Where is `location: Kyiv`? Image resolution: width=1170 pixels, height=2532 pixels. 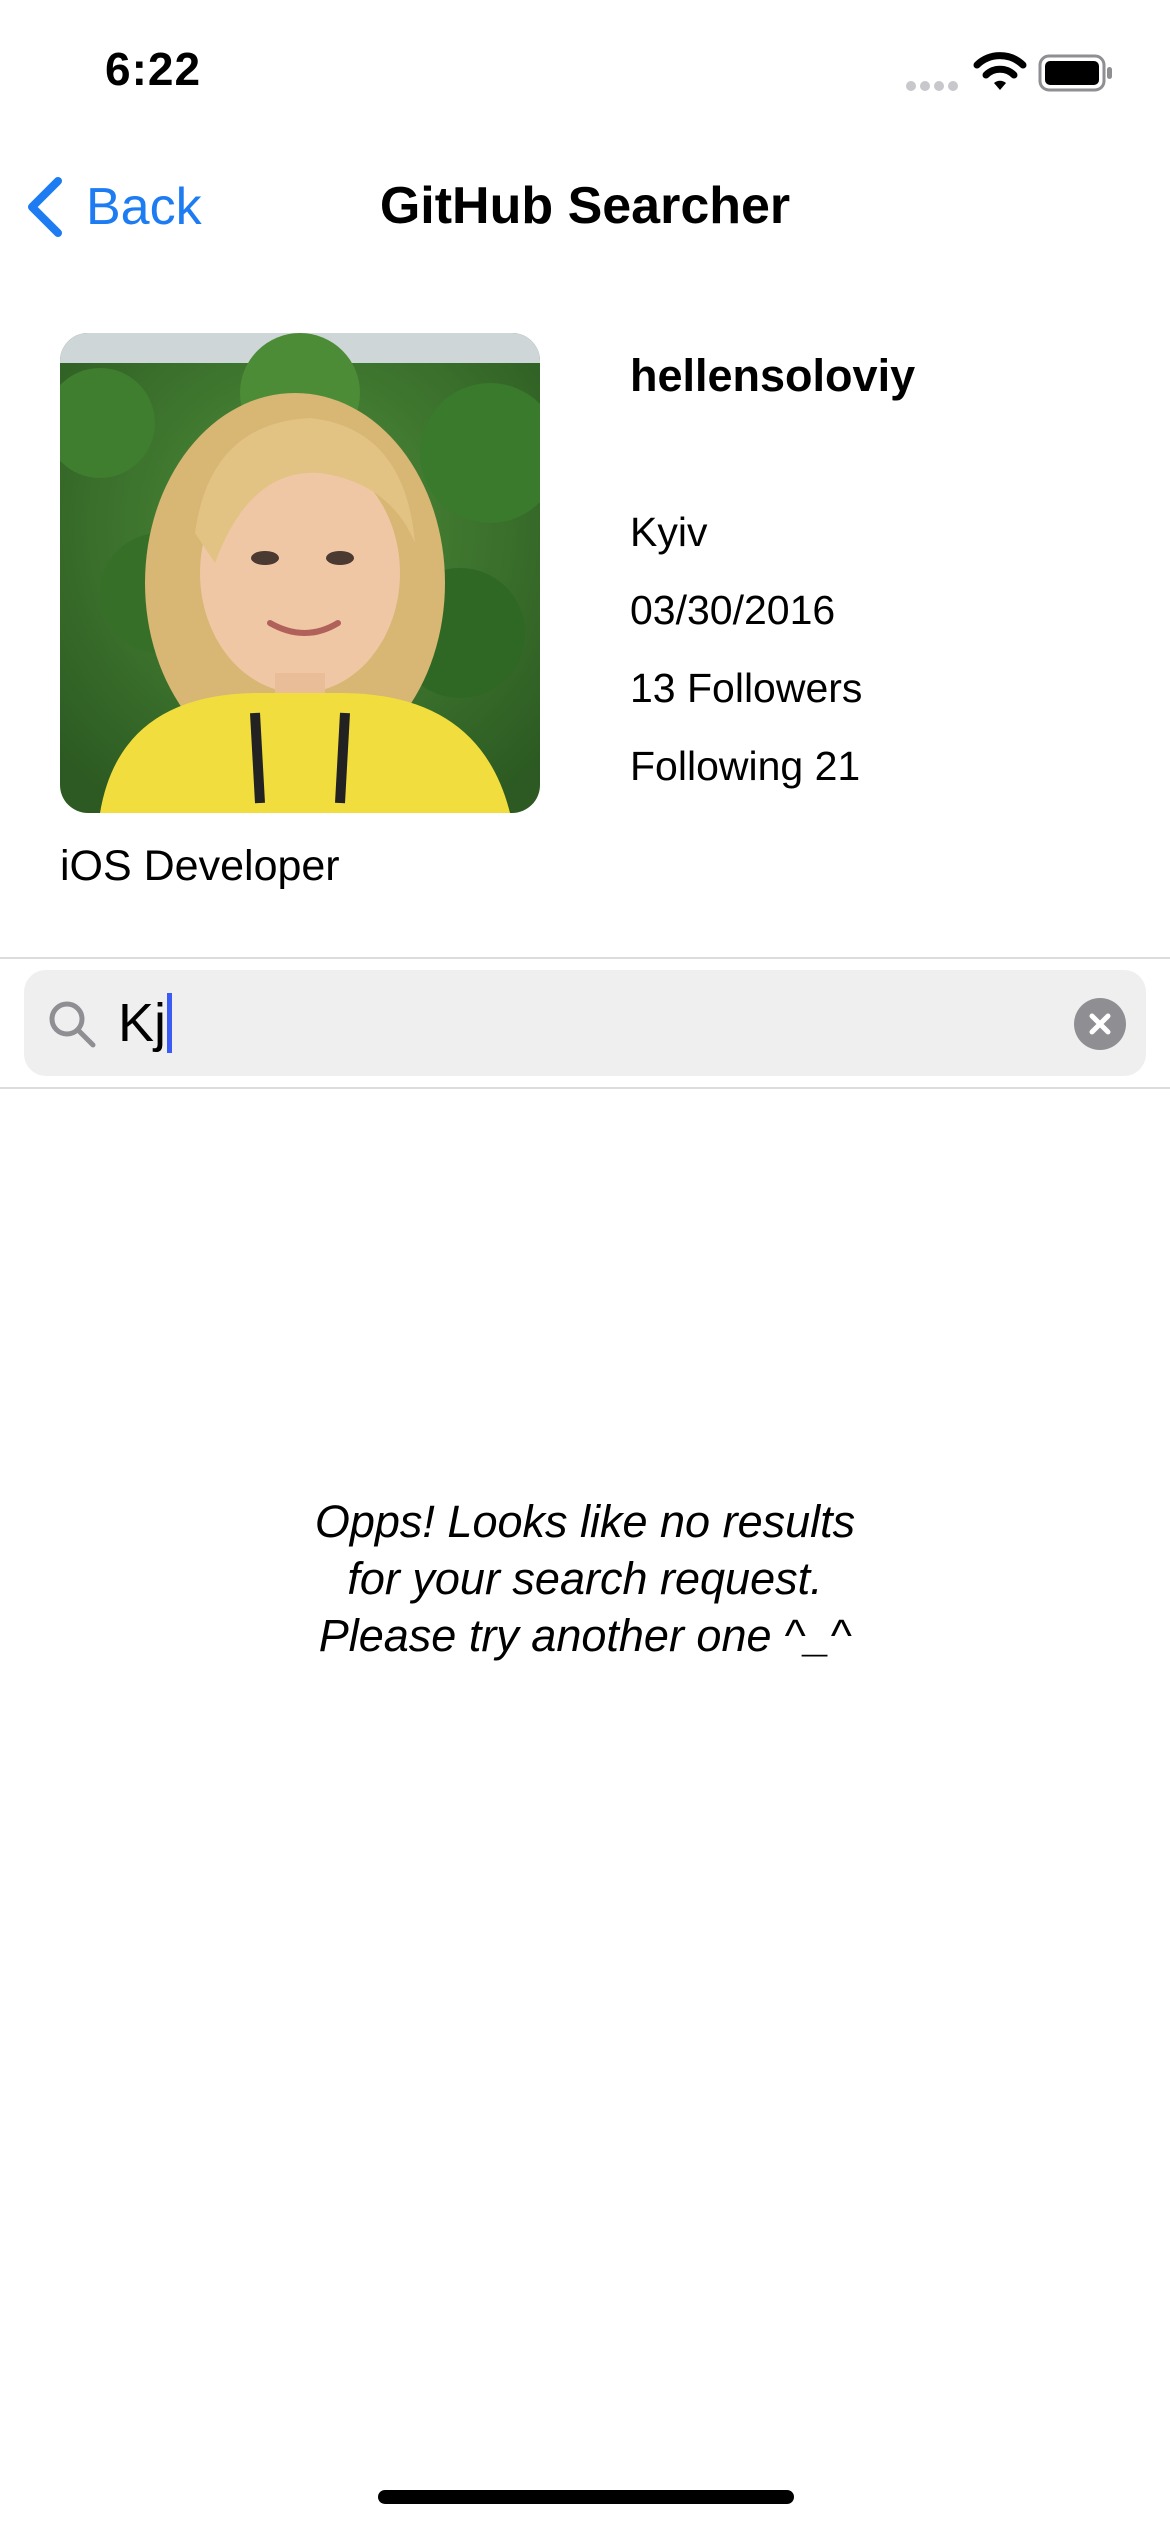 location: Kyiv is located at coordinates (669, 532).